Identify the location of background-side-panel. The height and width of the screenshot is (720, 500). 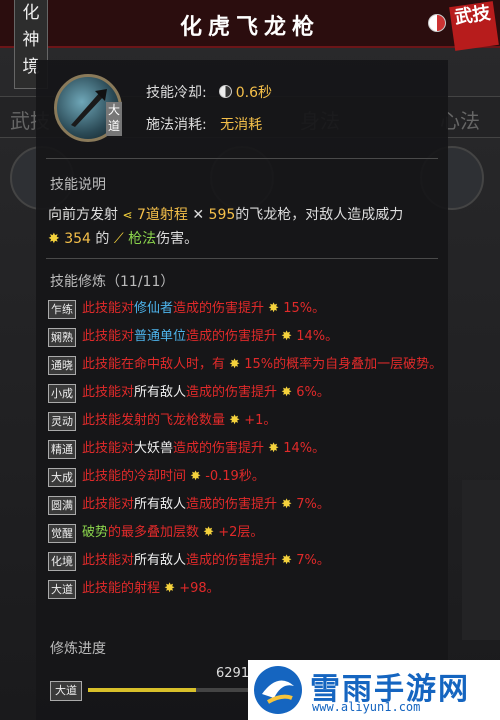
(481, 560).